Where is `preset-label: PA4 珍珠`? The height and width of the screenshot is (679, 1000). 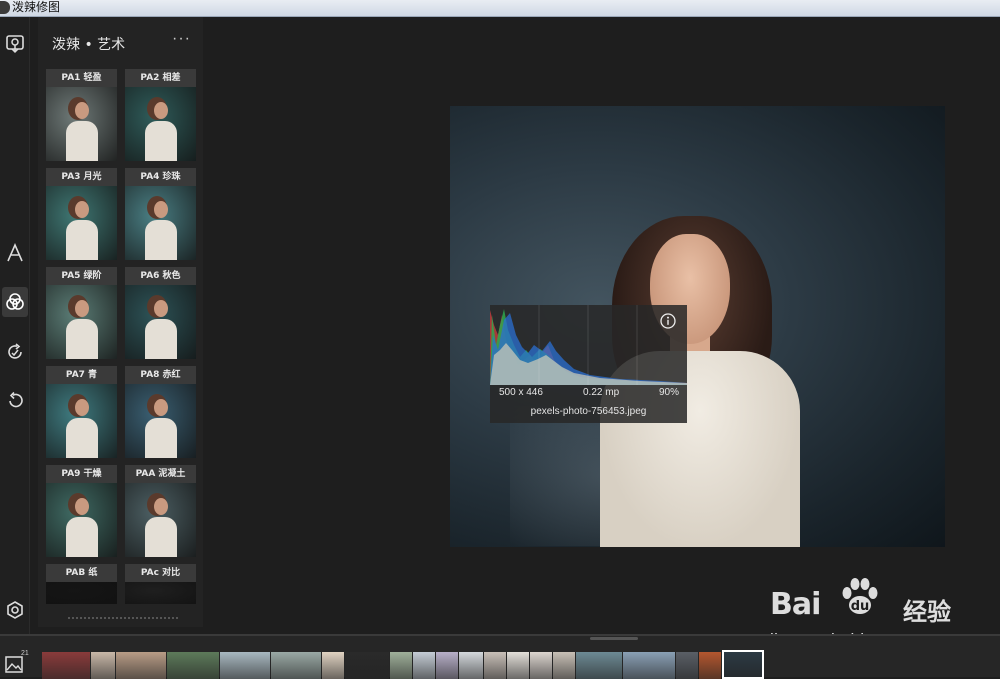
preset-label: PA4 珍珠 is located at coordinates (160, 177).